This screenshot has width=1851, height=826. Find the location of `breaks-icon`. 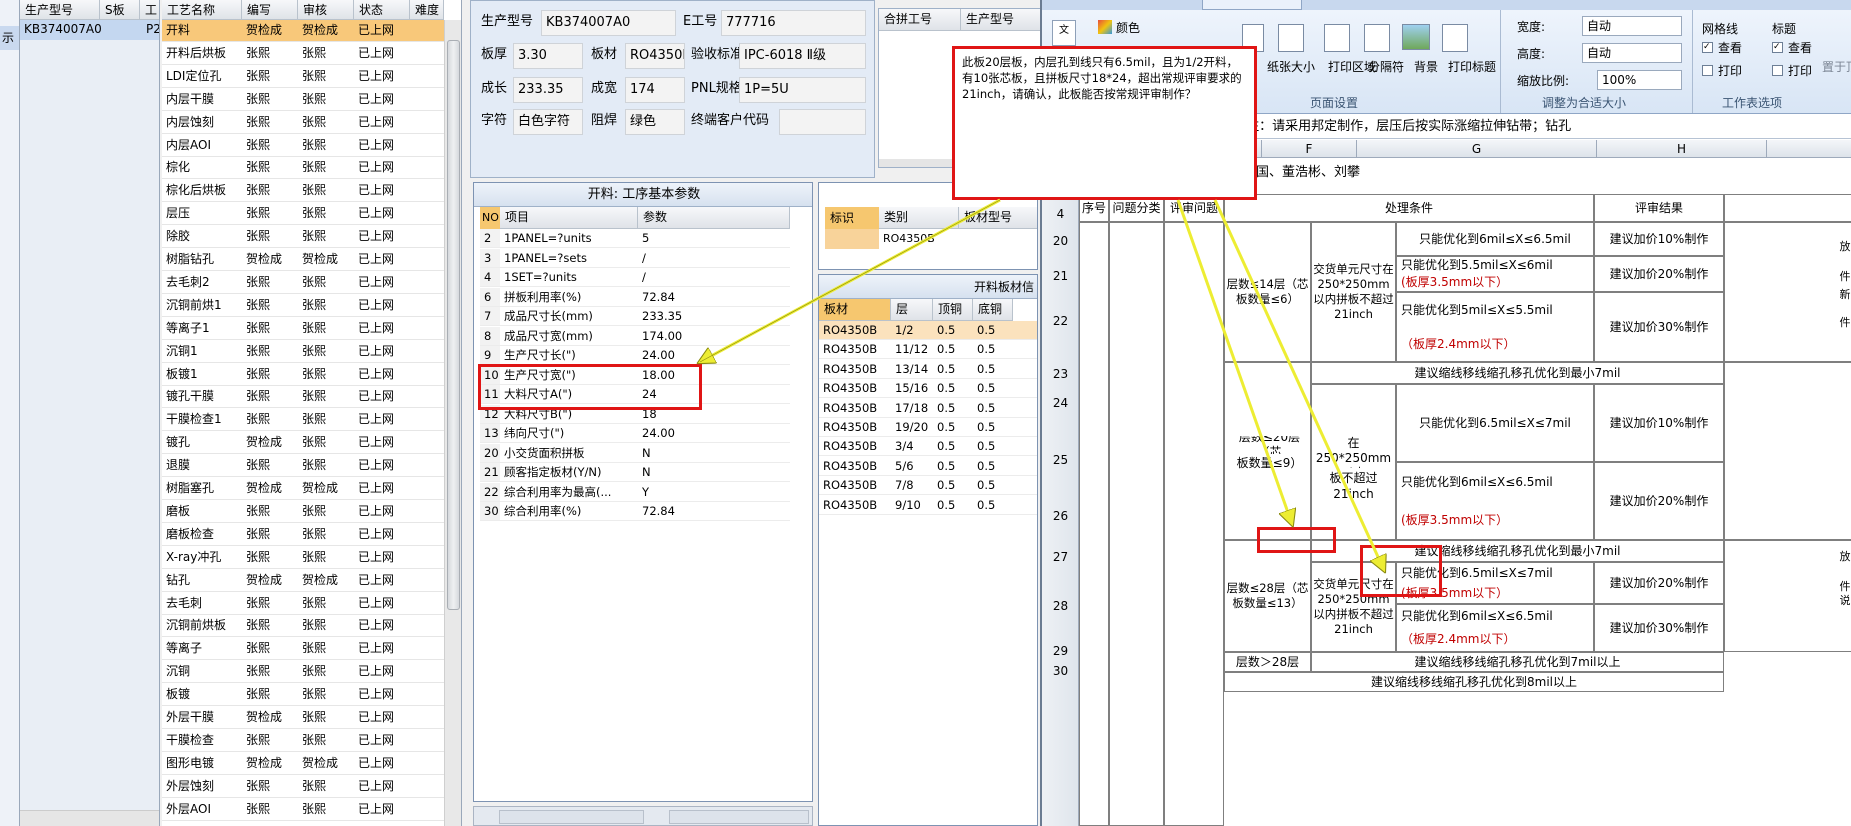

breaks-icon is located at coordinates (1377, 38).